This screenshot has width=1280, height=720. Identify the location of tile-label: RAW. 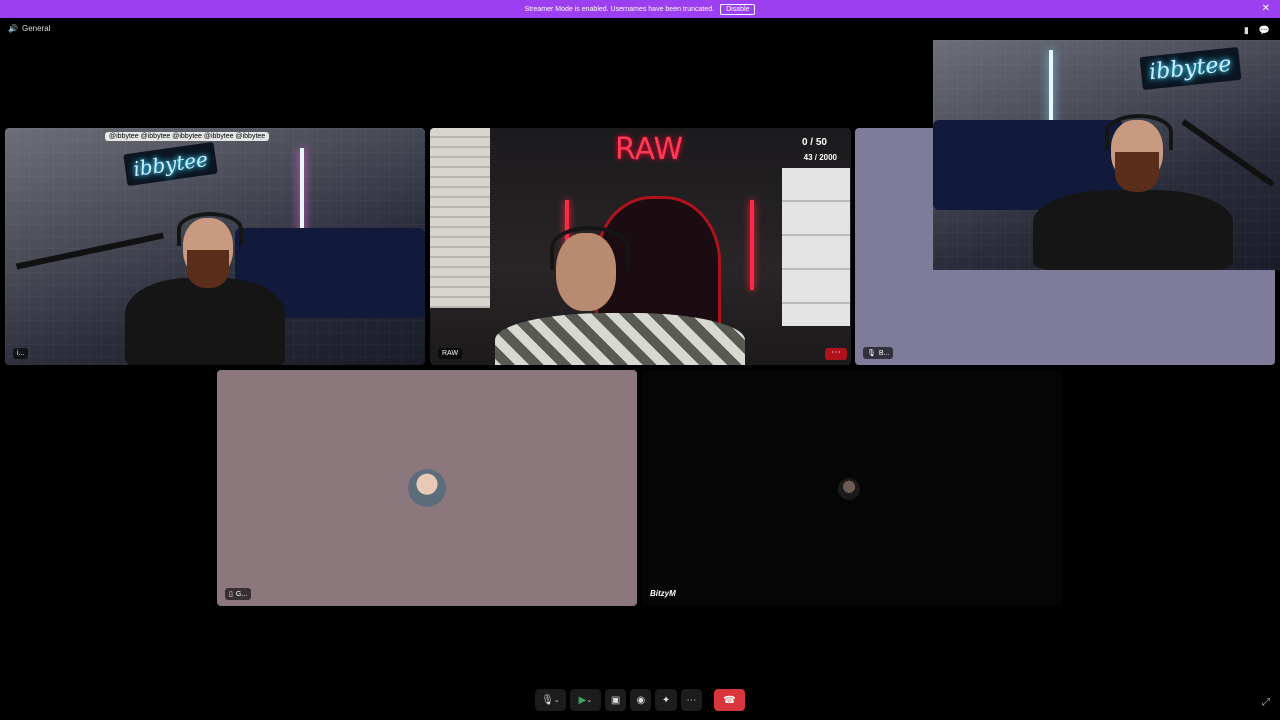
(450, 353).